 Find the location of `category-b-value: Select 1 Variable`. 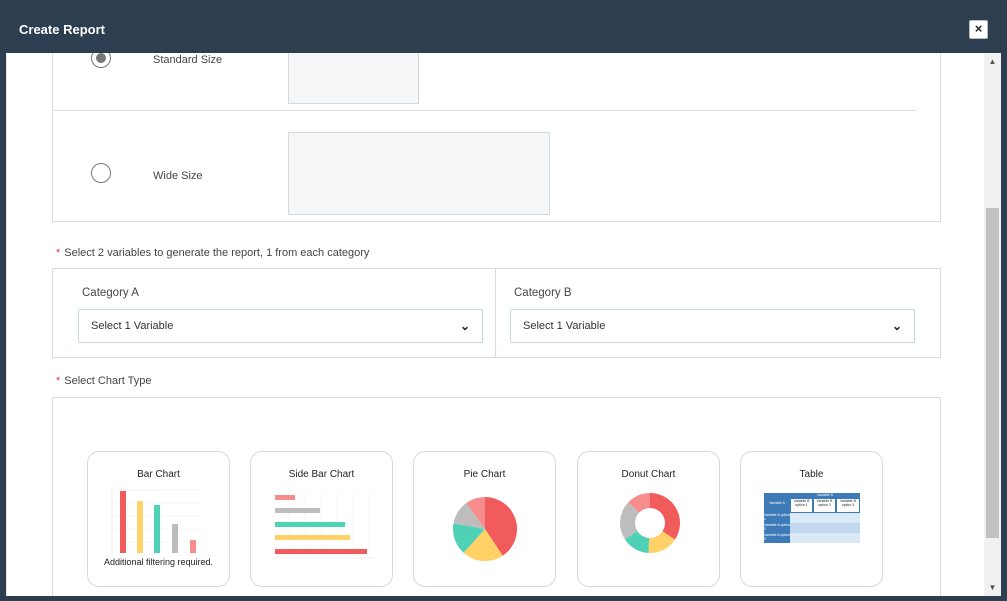

category-b-value: Select 1 Variable is located at coordinates (564, 326).